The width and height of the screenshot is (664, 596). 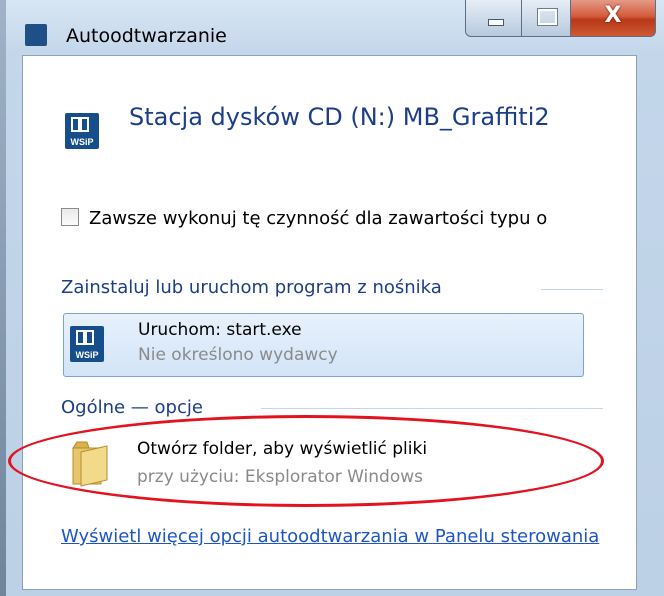 I want to click on window-title: Autoodtwarzanie, so click(x=146, y=36).